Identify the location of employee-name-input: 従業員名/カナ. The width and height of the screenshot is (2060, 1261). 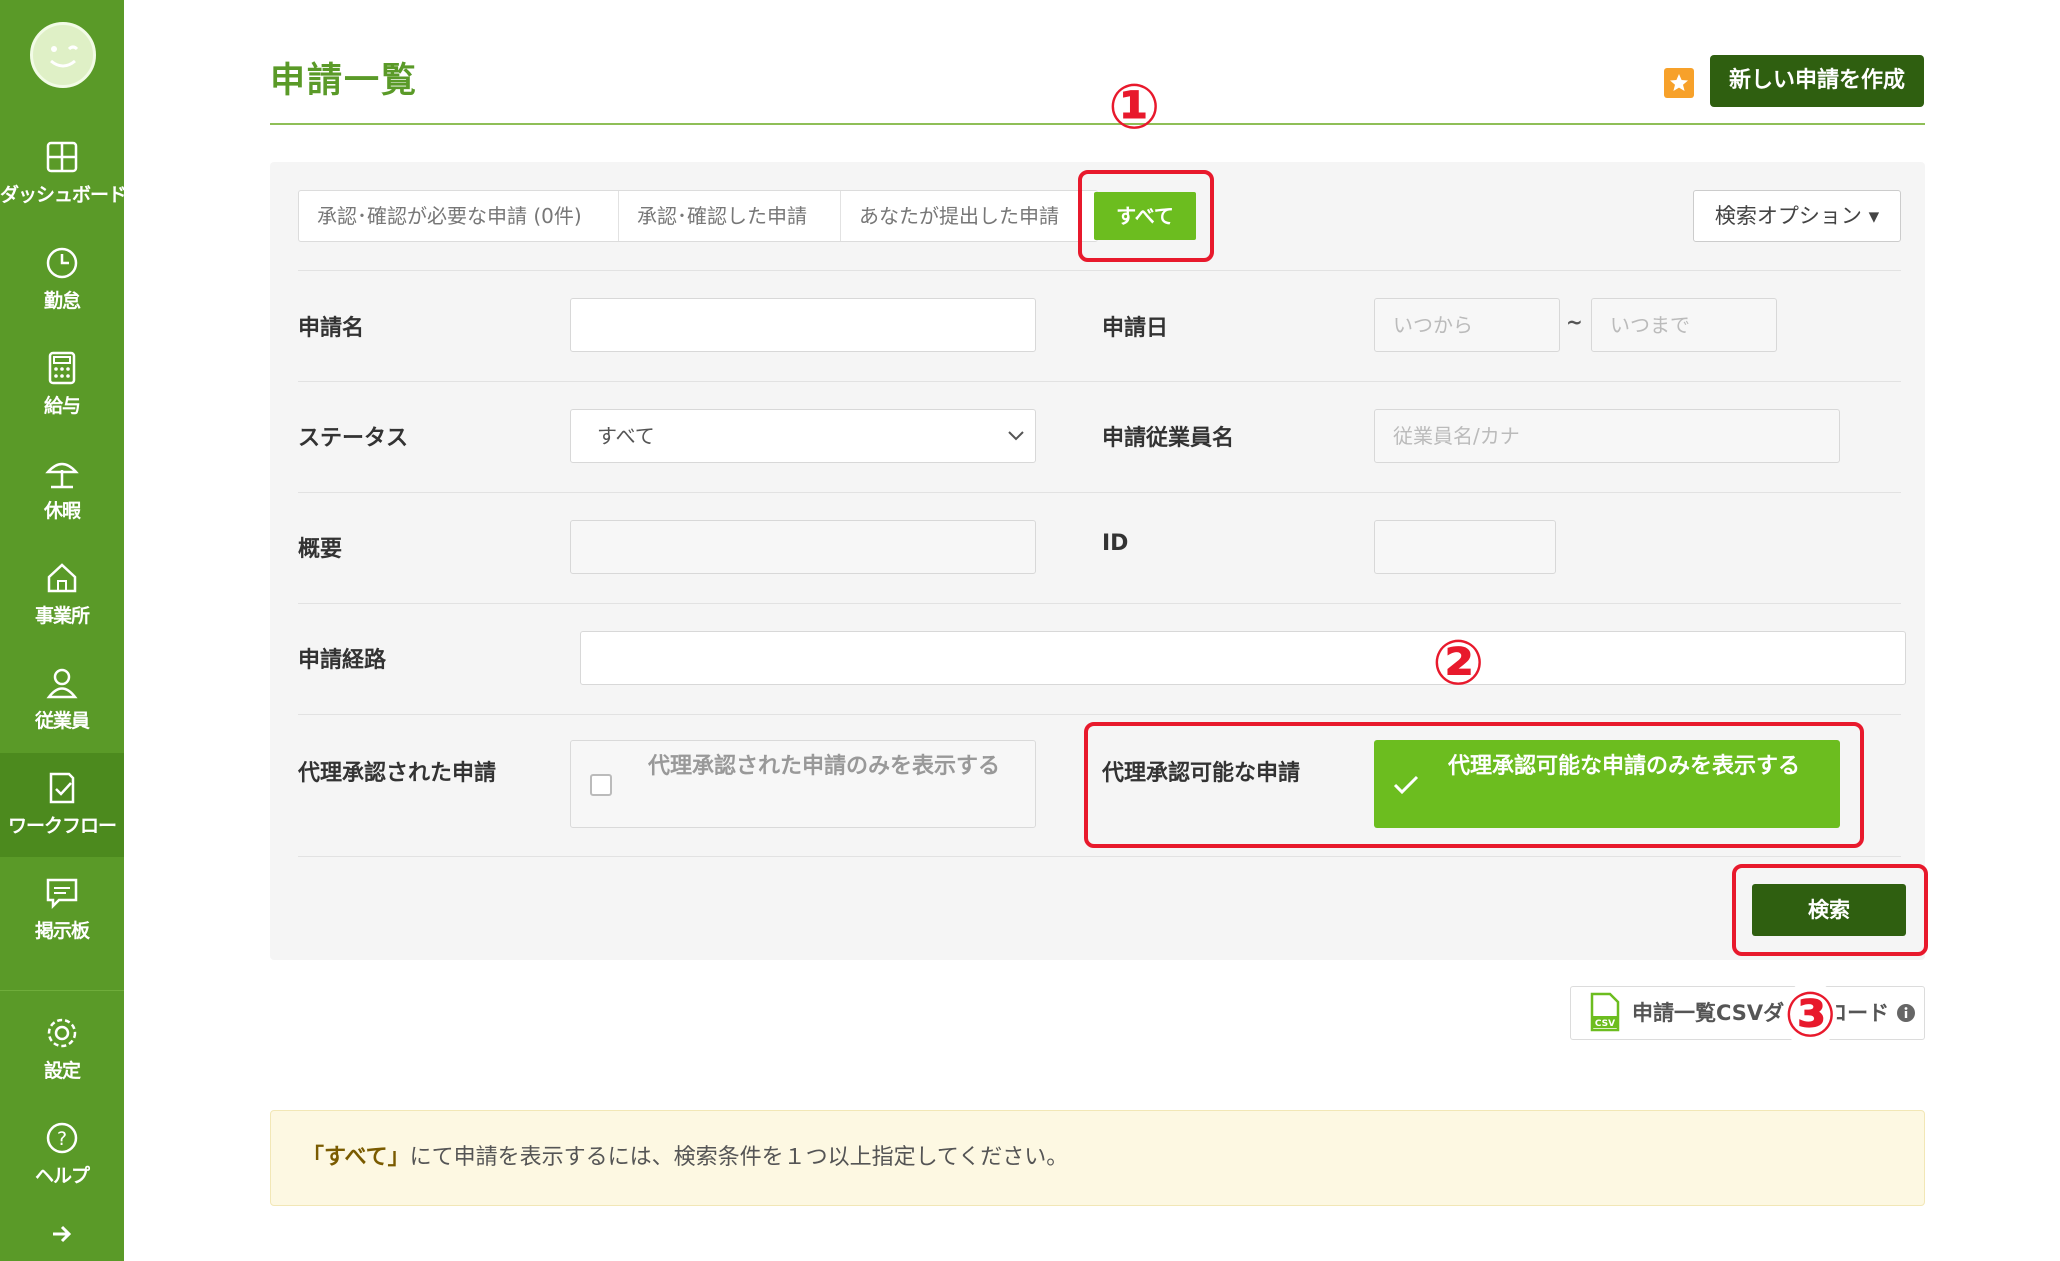
(1607, 436).